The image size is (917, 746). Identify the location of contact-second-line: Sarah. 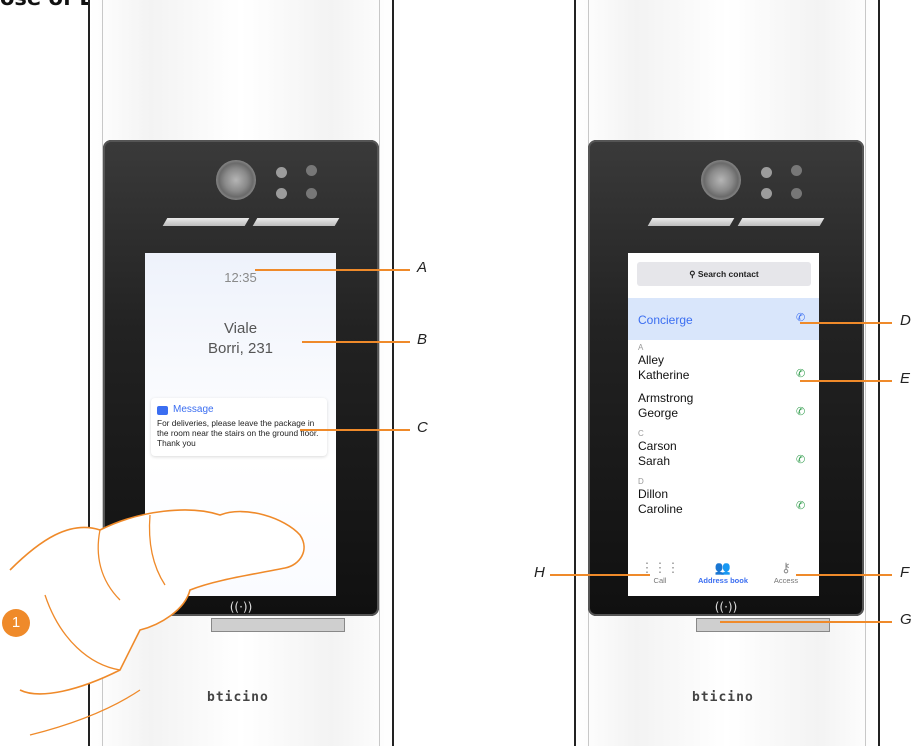
(654, 461).